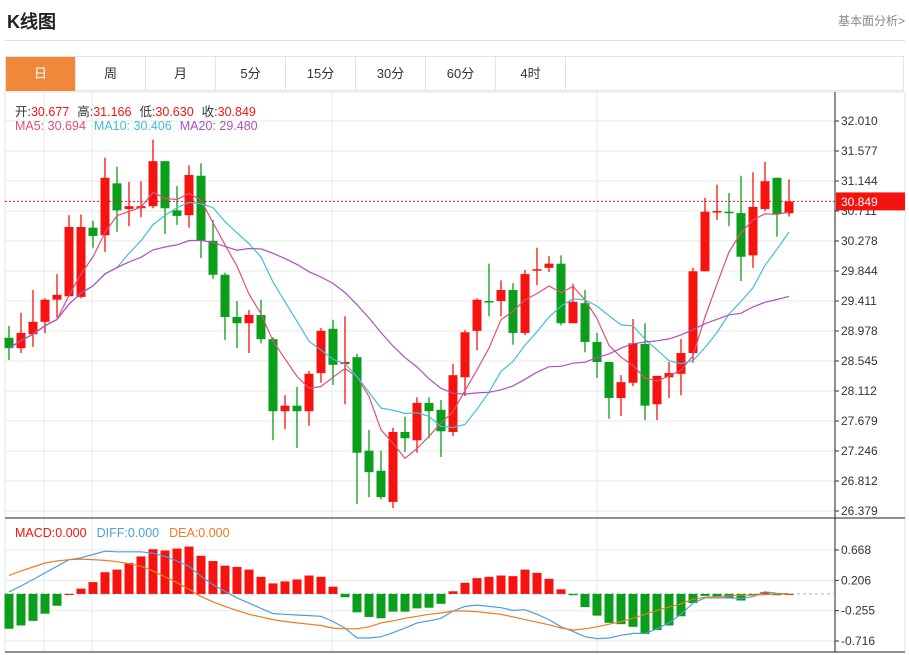 This screenshot has height=655, width=909. What do you see at coordinates (238, 126) in the screenshot?
I see `ma20-value: 29.480` at bounding box center [238, 126].